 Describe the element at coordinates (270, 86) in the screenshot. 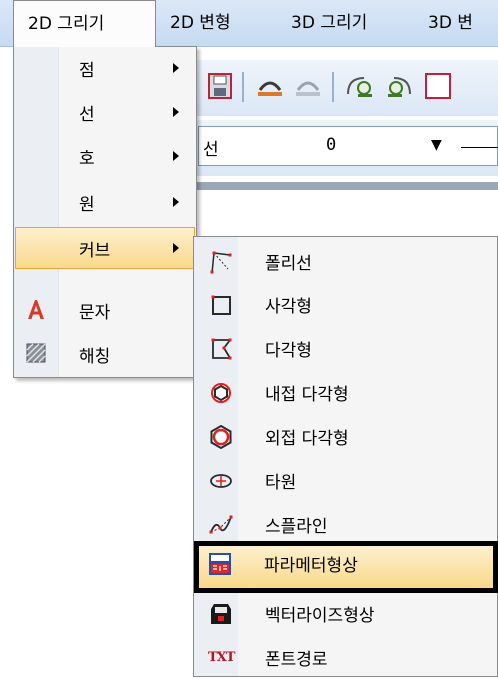

I see `undo-icon` at that location.